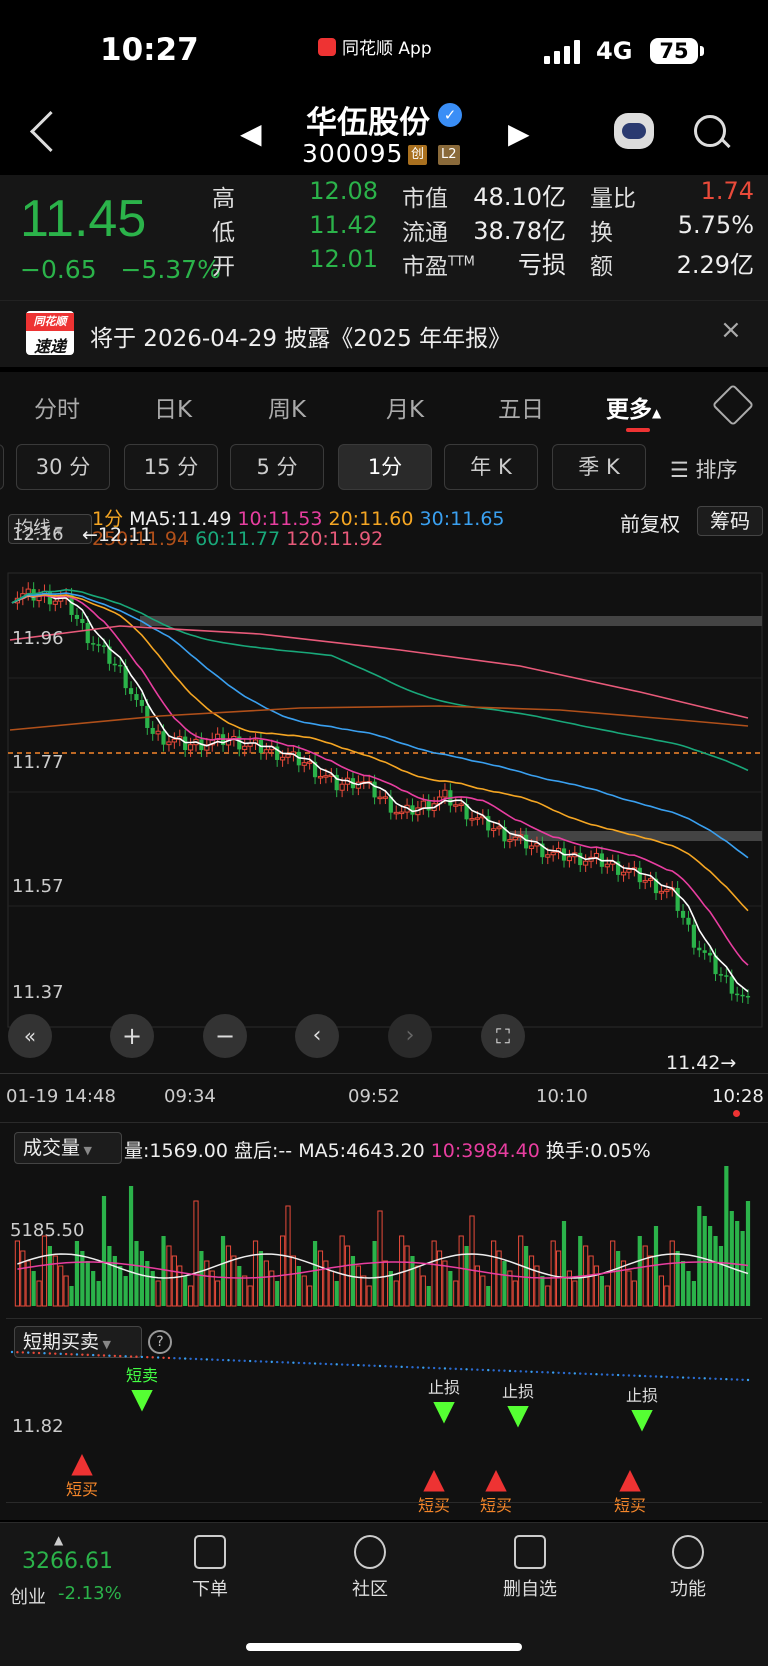  What do you see at coordinates (251, 133) in the screenshot?
I see `prev-stock-icon: ◀` at bounding box center [251, 133].